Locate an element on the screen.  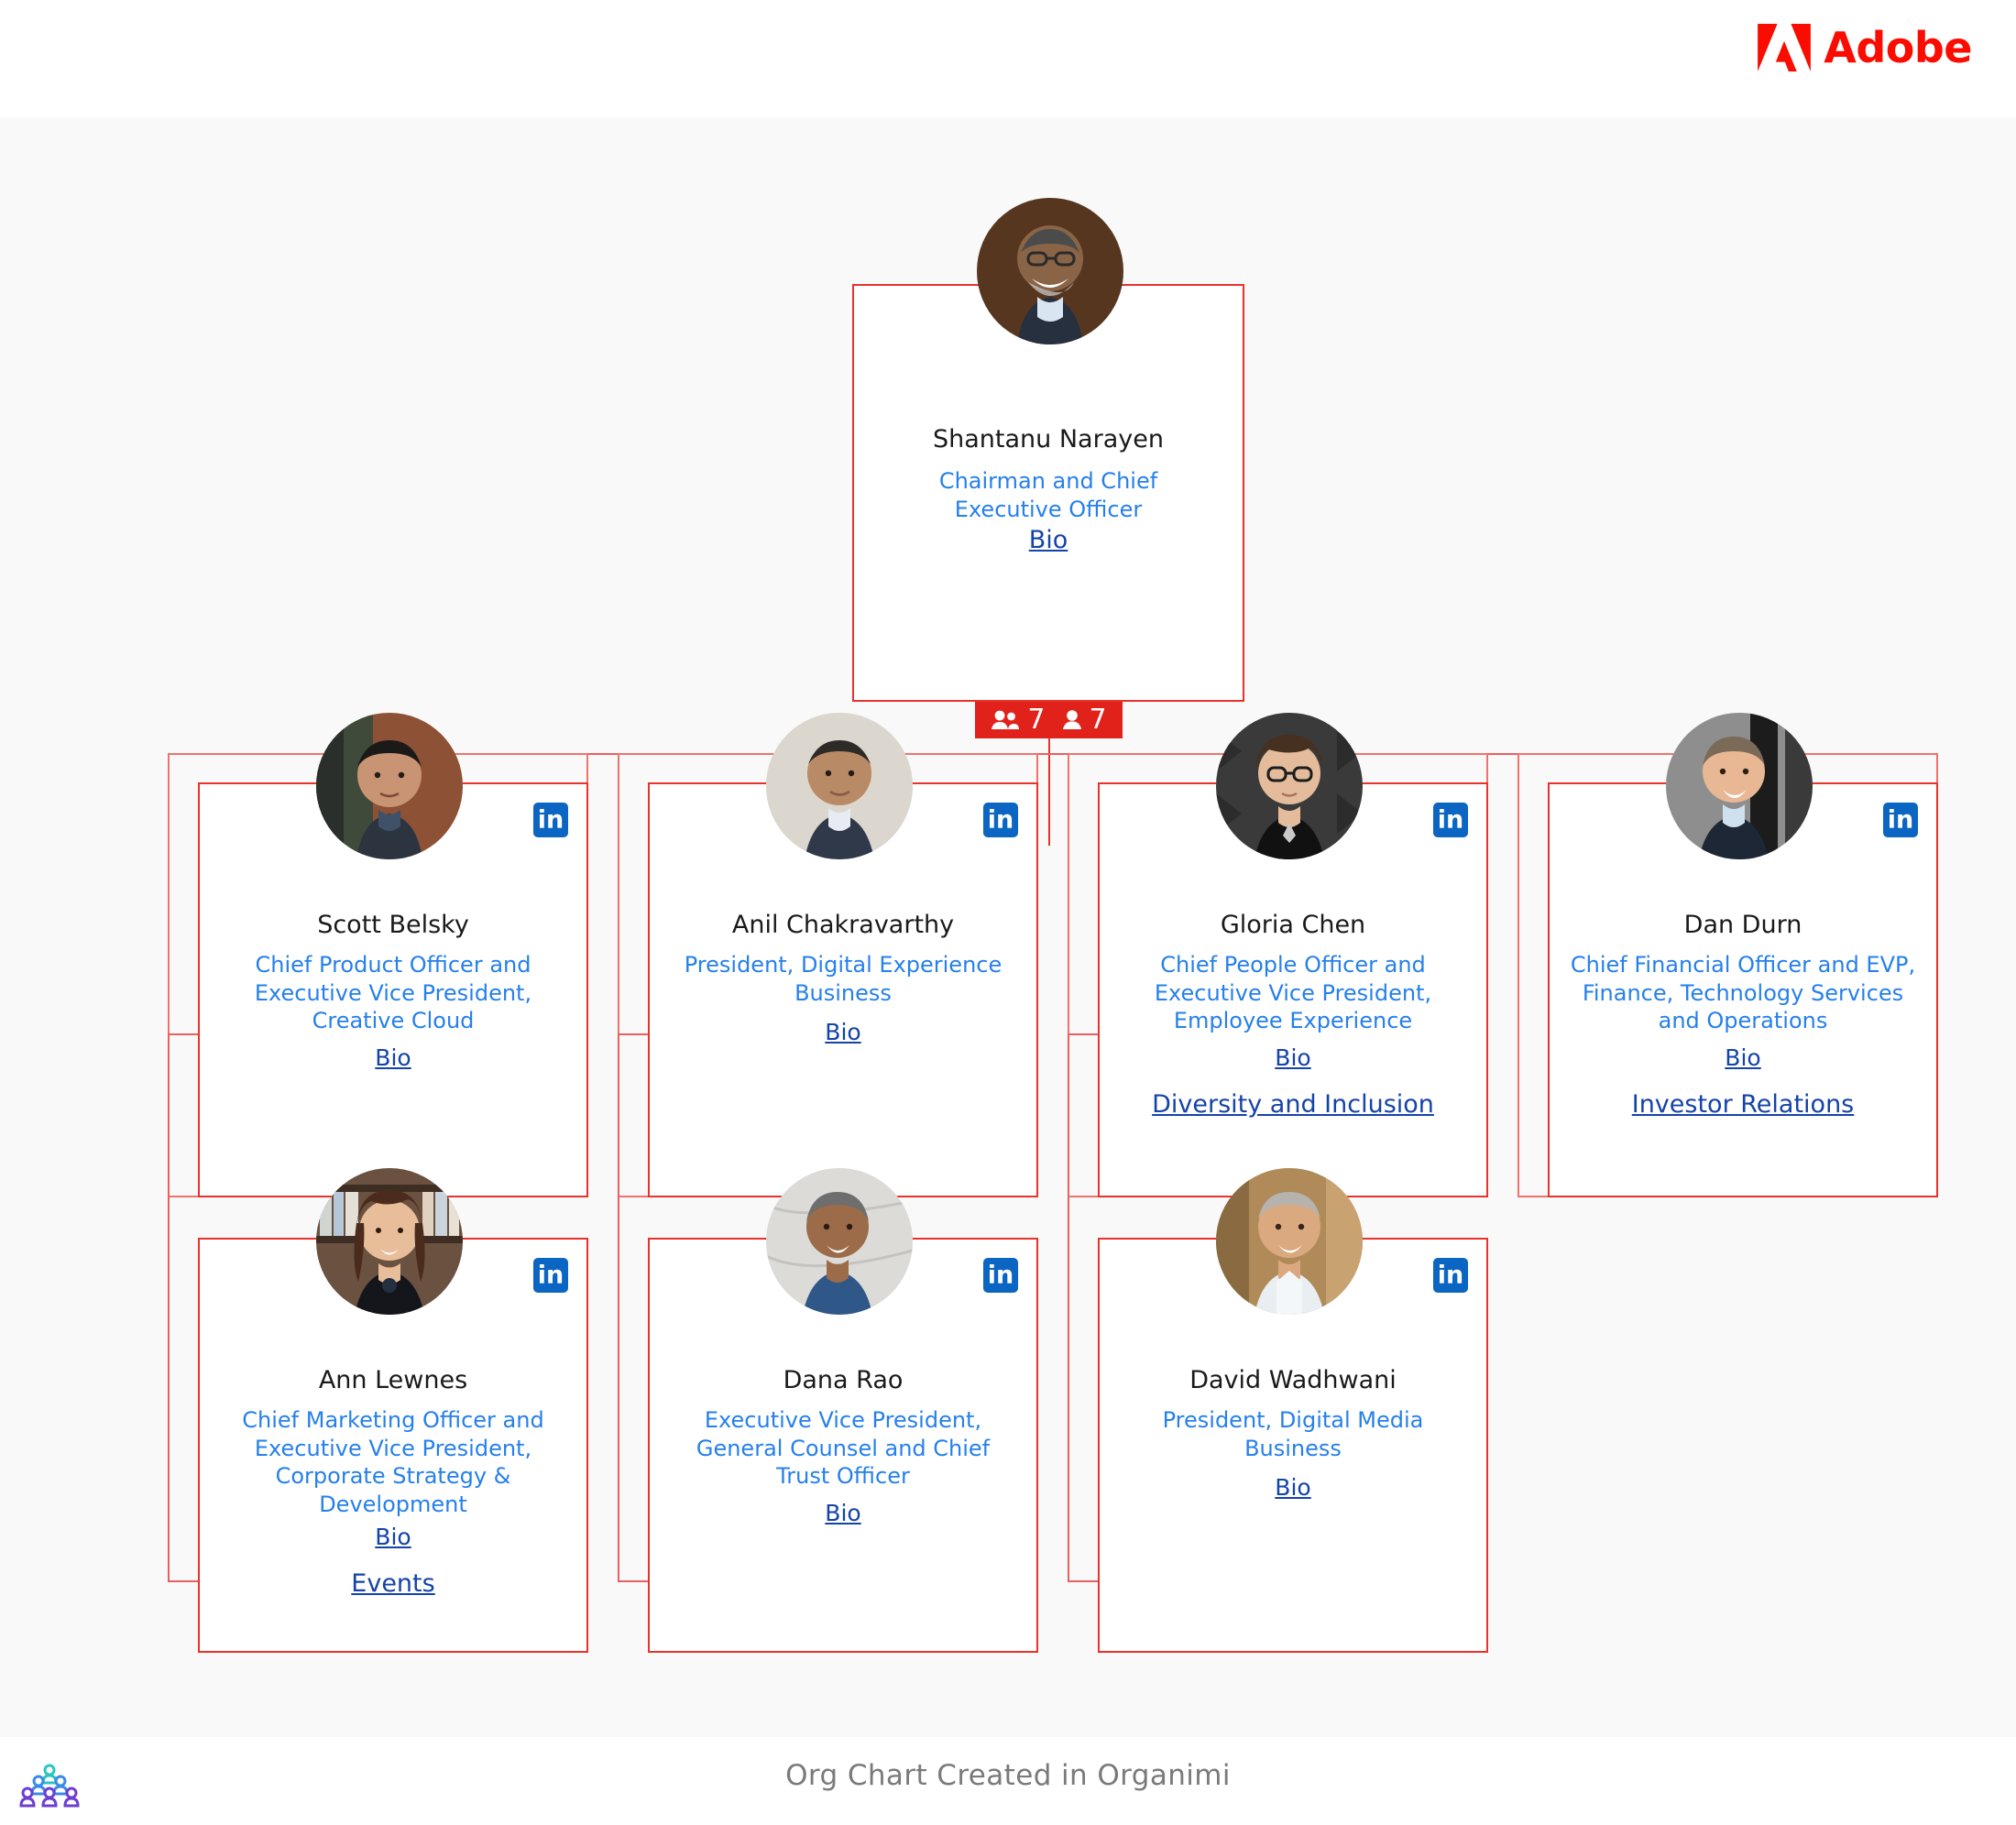
card-title: President, Digital Media Business is located at coordinates (1293, 1434).